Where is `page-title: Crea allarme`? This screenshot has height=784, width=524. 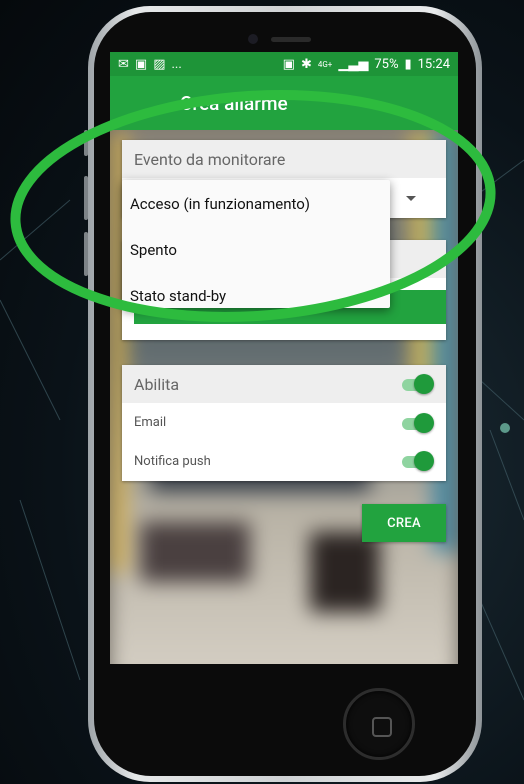 page-title: Crea allarme is located at coordinates (234, 103).